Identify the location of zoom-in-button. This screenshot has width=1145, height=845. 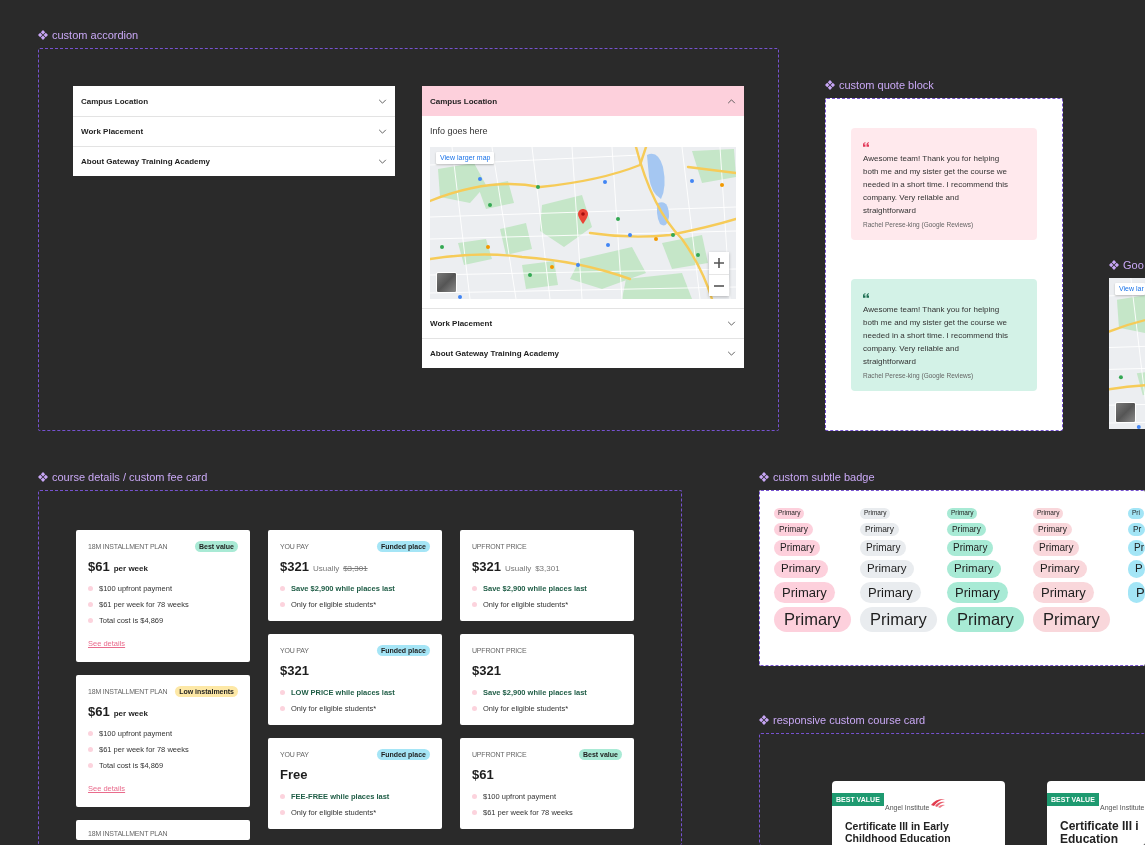
(719, 263).